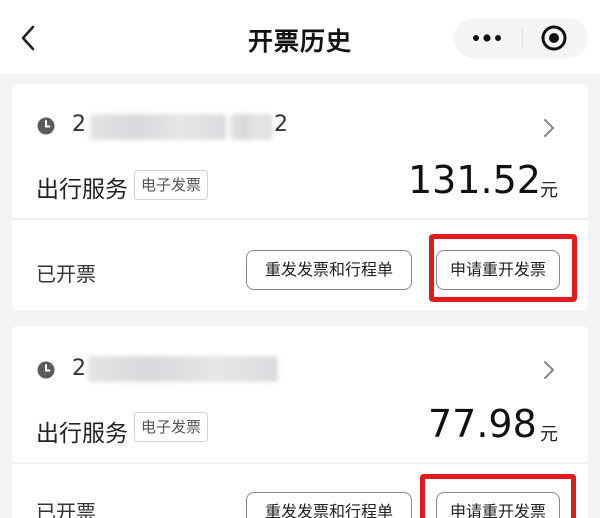 This screenshot has width=600, height=518. I want to click on nav-bar: 开票历史, so click(300, 37).